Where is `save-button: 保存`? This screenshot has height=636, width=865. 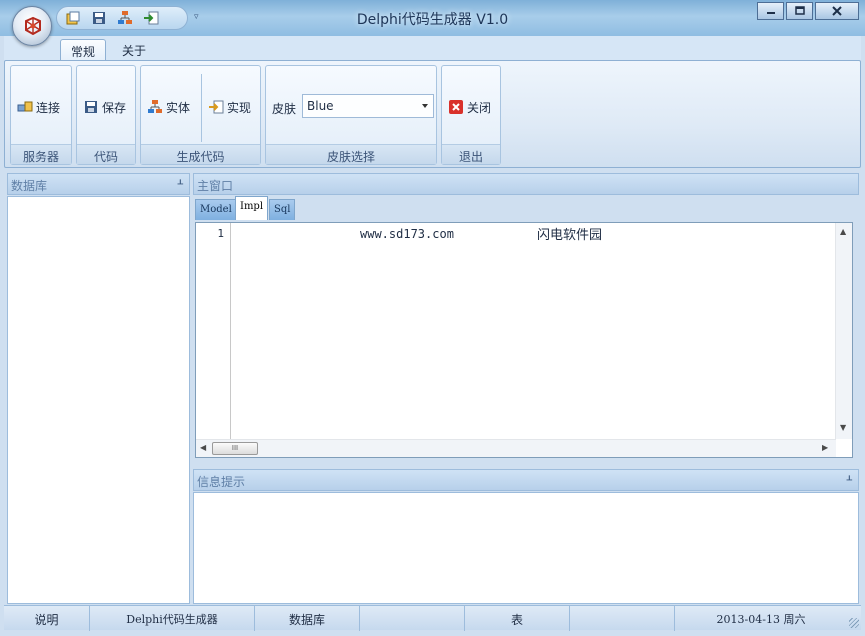 save-button: 保存 is located at coordinates (104, 107).